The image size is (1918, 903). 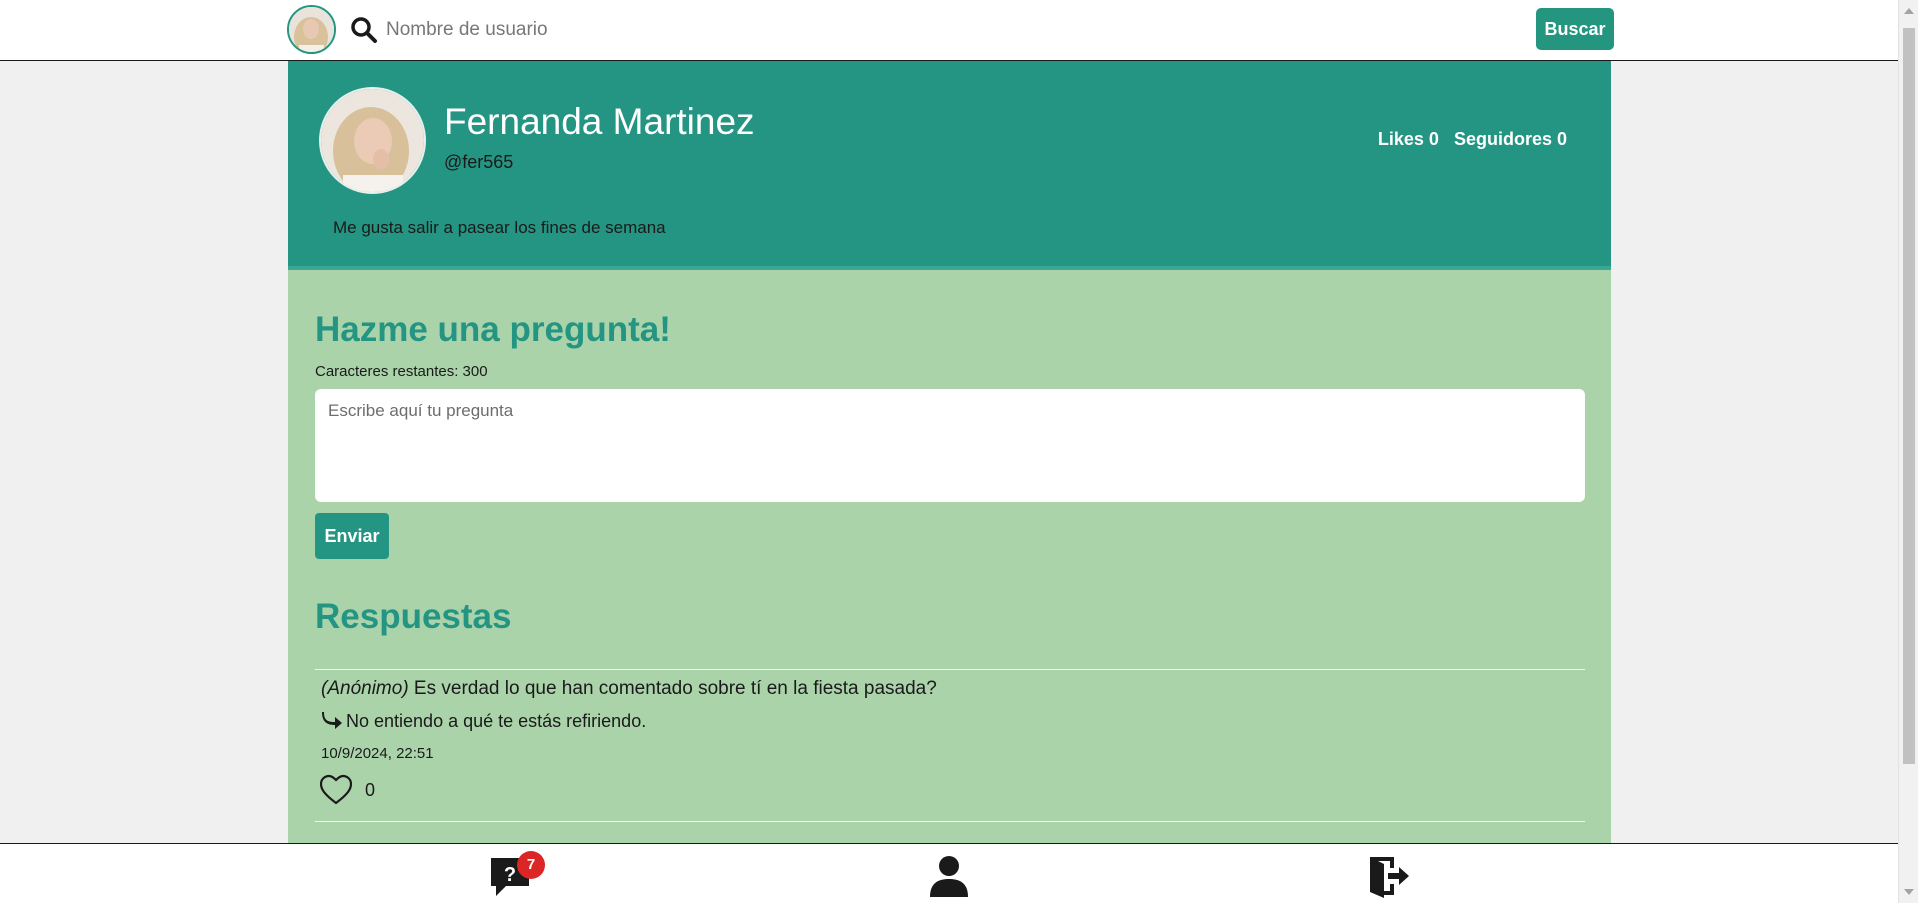 What do you see at coordinates (413, 616) in the screenshot?
I see `answers-title: Respuestas` at bounding box center [413, 616].